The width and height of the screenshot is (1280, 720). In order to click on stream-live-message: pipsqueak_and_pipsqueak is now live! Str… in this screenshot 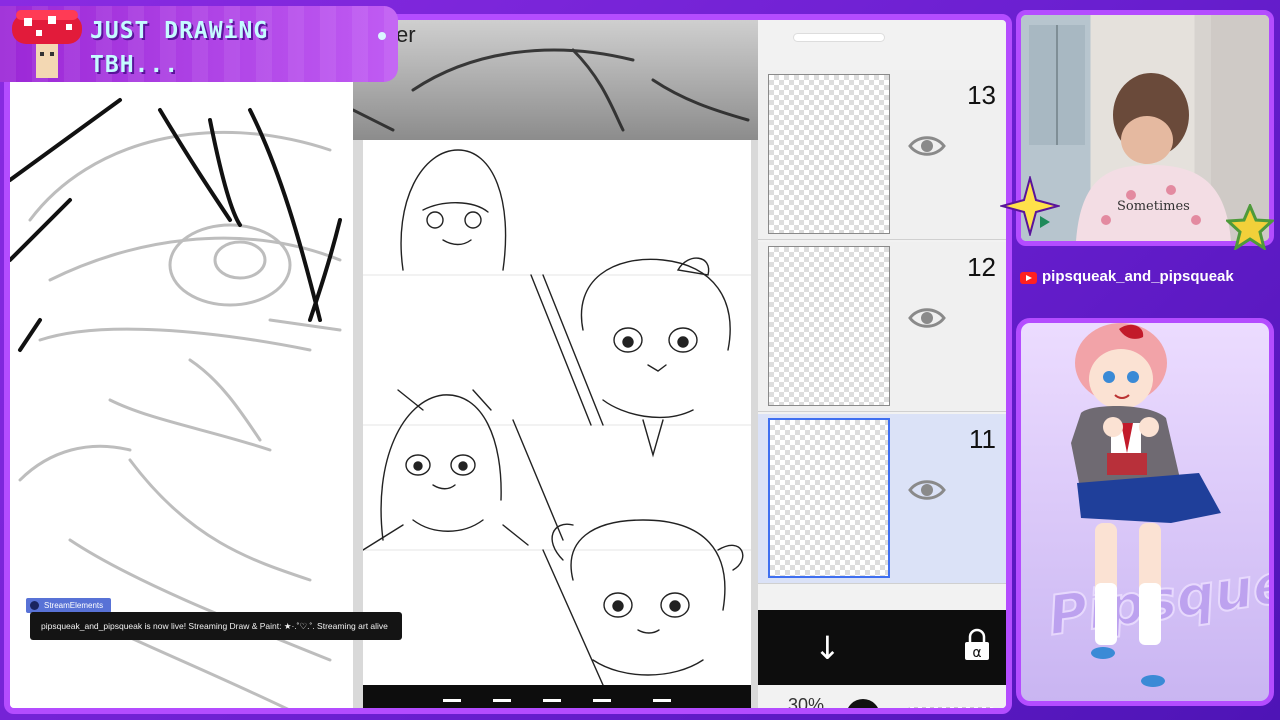, I will do `click(216, 626)`.